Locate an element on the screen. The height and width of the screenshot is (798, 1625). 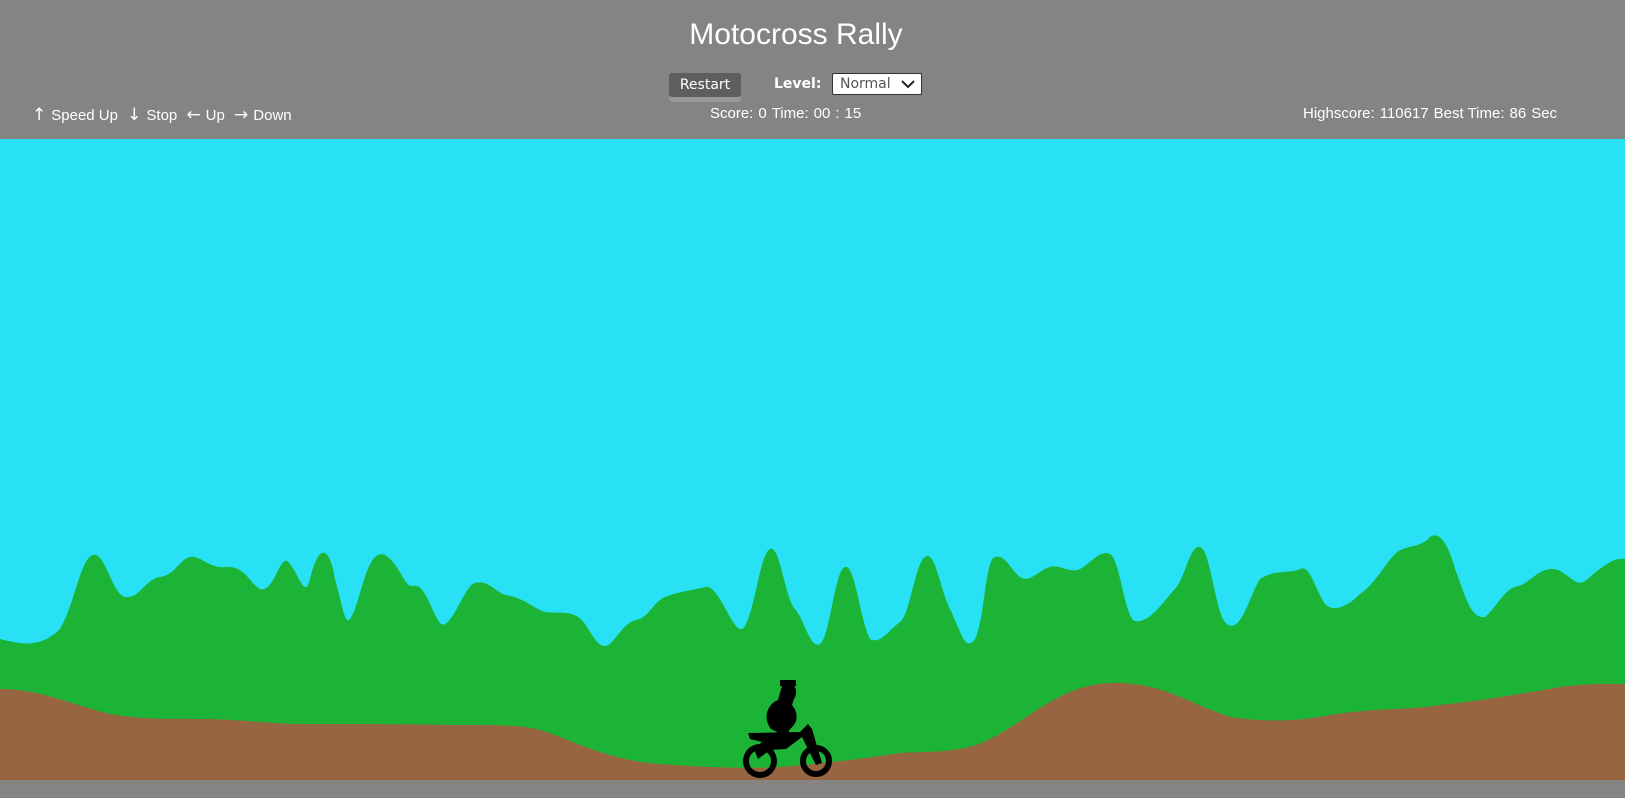
speed-up-label: Speed Up is located at coordinates (84, 115).